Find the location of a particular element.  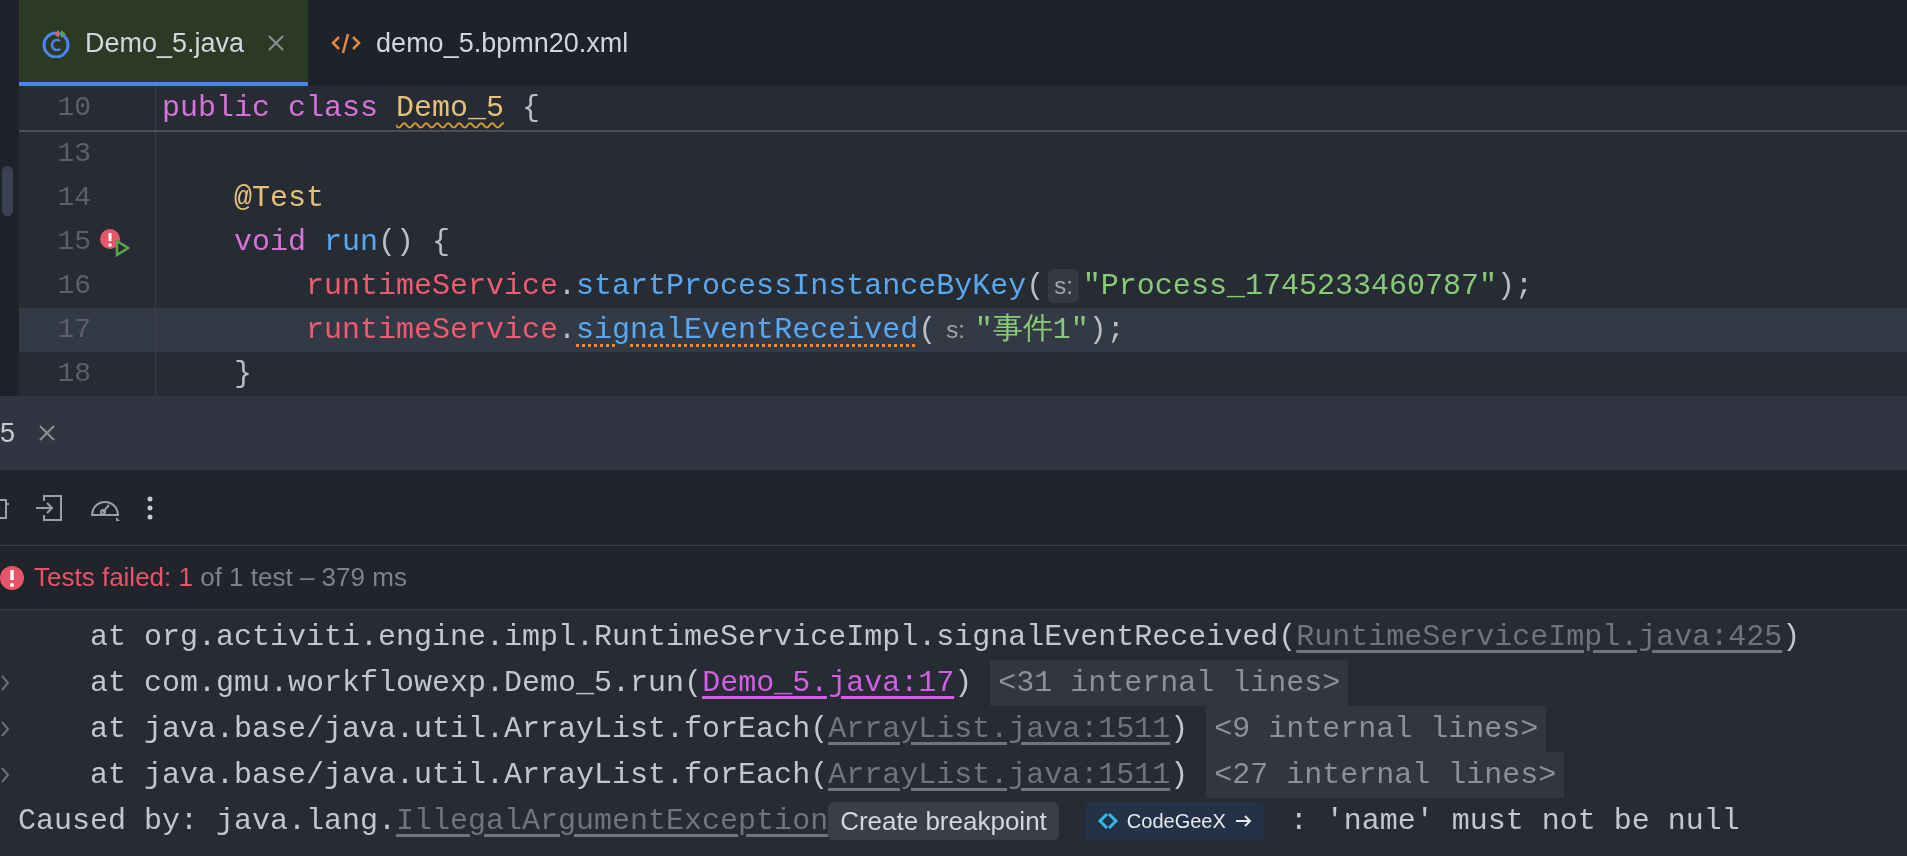

method-name: run is located at coordinates (351, 242).